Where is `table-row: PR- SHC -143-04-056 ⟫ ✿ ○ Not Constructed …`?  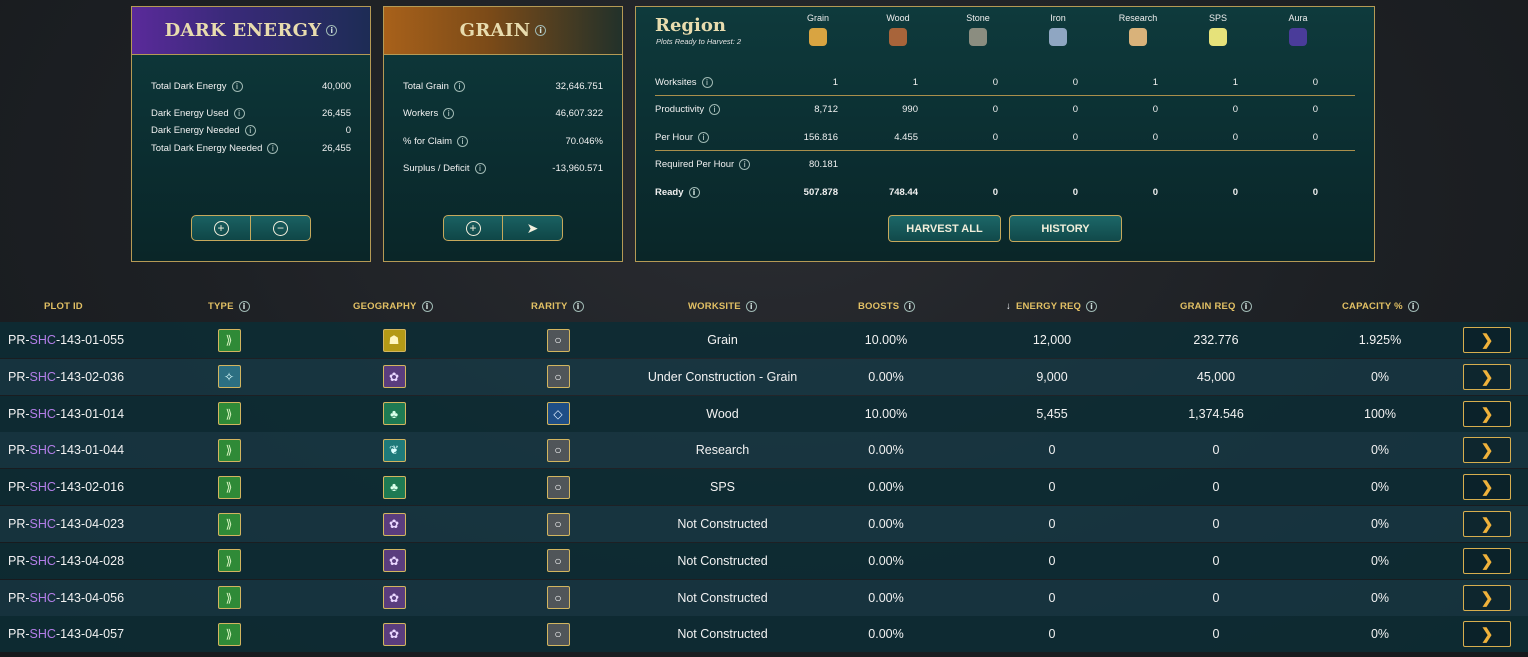
table-row: PR- SHC -143-04-056 ⟫ ✿ ○ Not Constructed … is located at coordinates (764, 597).